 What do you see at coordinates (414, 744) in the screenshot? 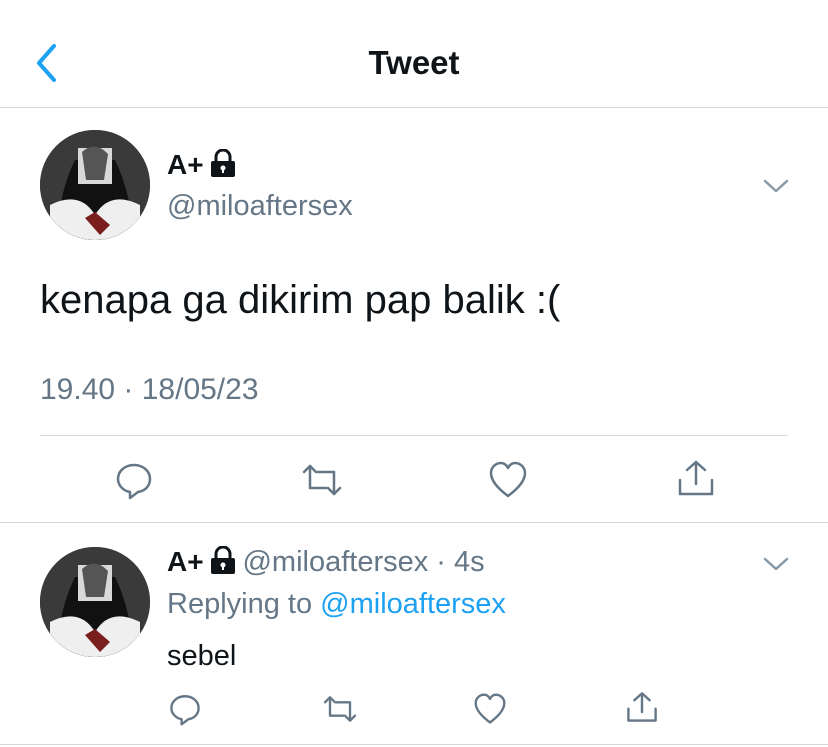
I see `bottom-divider` at bounding box center [414, 744].